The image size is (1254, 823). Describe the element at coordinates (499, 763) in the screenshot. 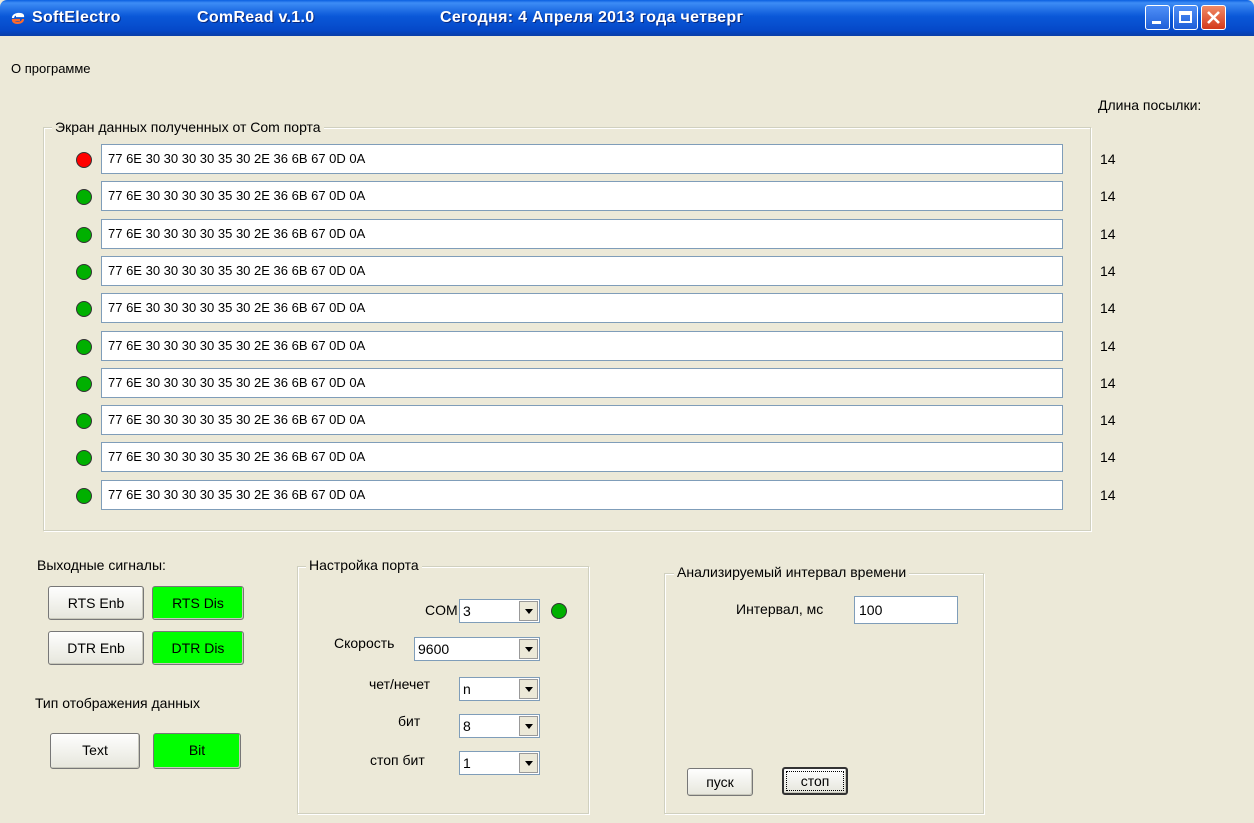

I see `stop-bits-select: 1` at that location.